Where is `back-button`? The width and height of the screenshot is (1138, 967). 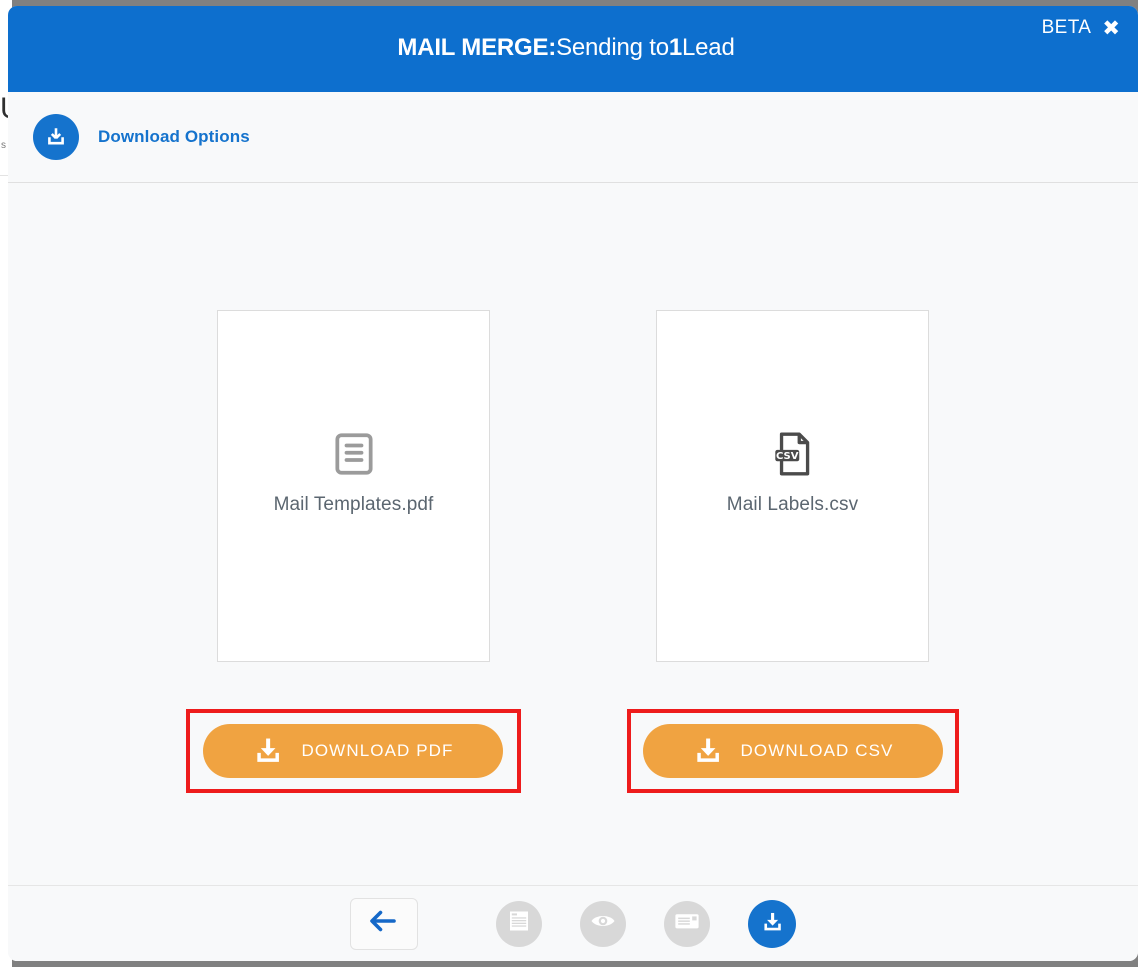
back-button is located at coordinates (384, 923).